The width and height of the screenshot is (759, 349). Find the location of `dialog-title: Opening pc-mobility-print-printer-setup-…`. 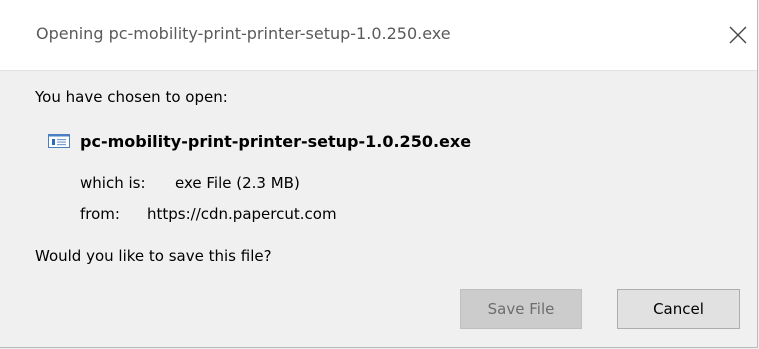

dialog-title: Opening pc-mobility-print-printer-setup-… is located at coordinates (243, 33).